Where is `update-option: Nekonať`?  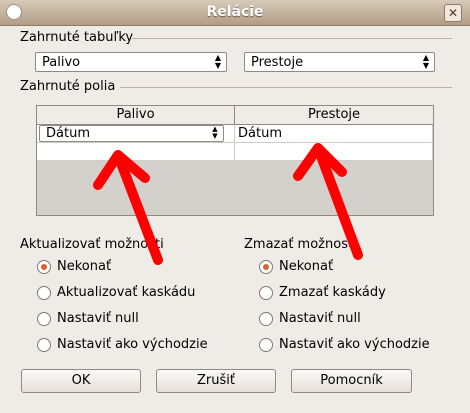
update-option: Nekonať is located at coordinates (74, 266).